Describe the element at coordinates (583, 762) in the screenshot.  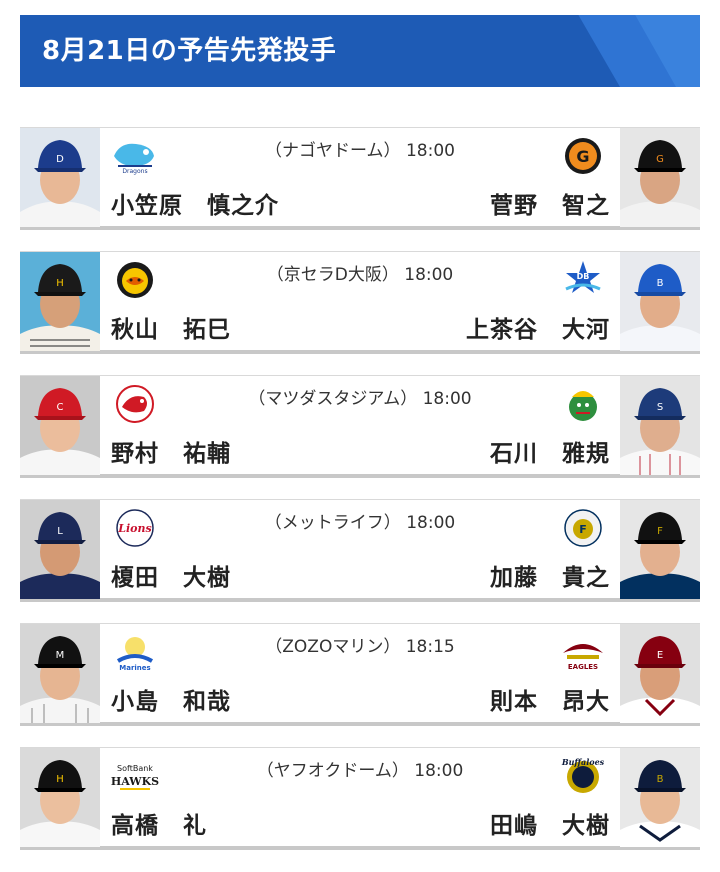
I see `svg-text: Buffaloes` at that location.